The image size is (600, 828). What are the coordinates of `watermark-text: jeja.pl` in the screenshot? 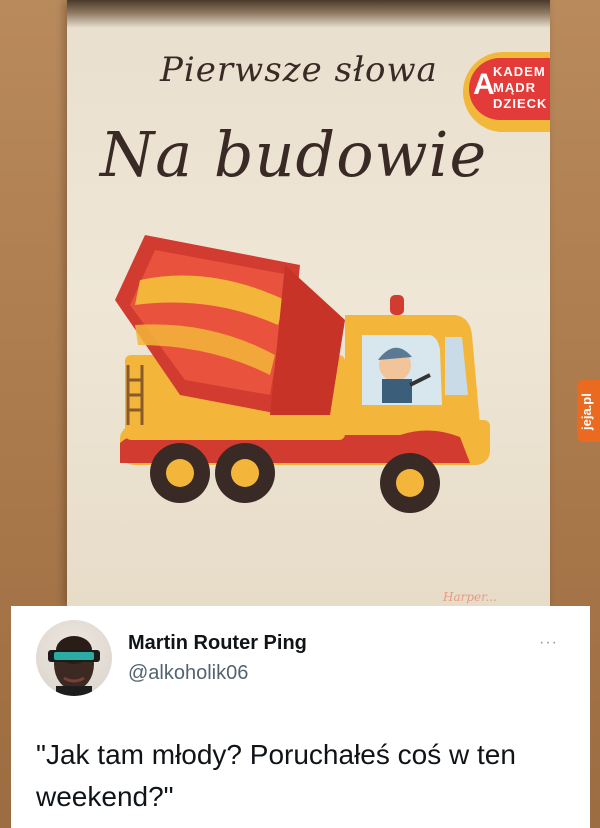 It's located at (586, 411).